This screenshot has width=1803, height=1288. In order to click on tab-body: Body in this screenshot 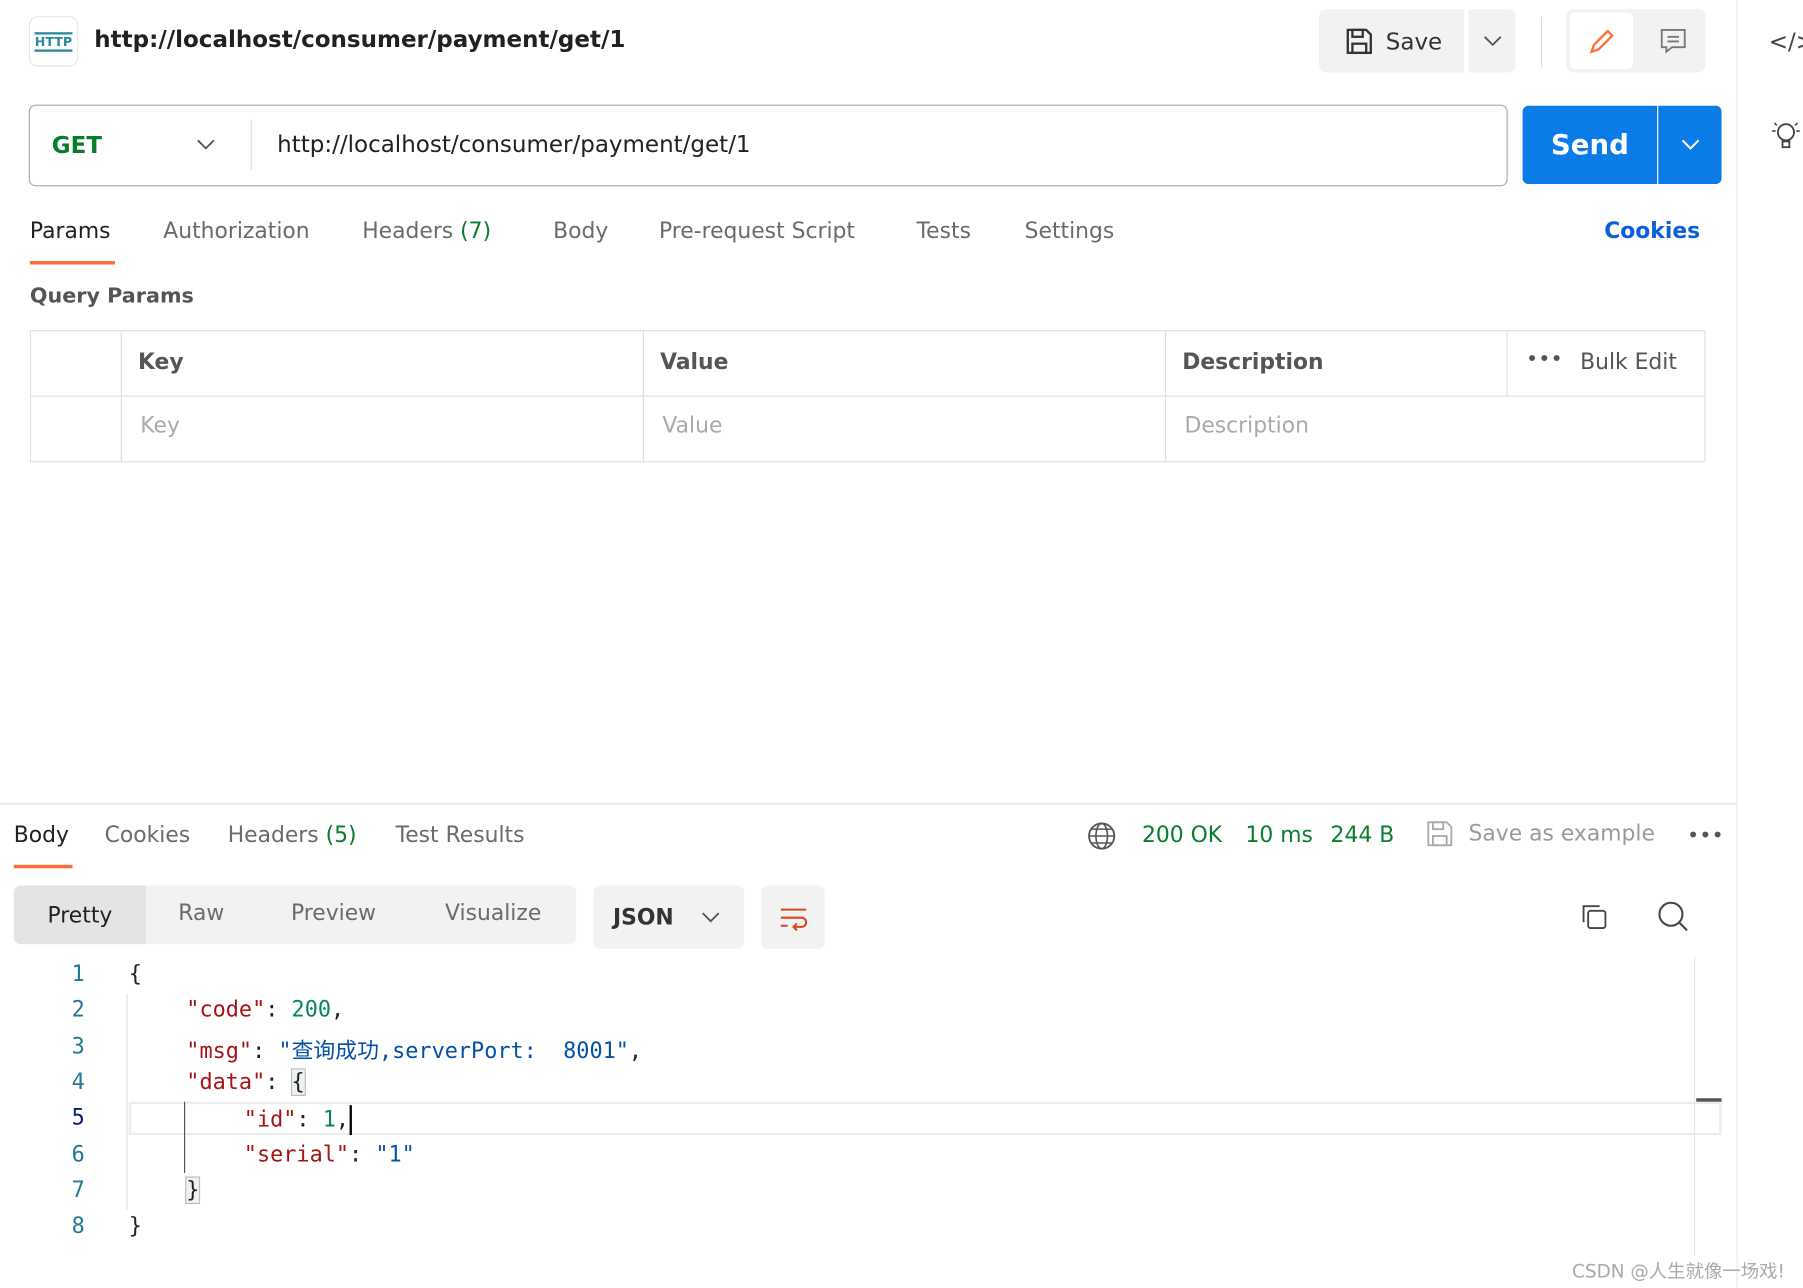, I will do `click(580, 231)`.